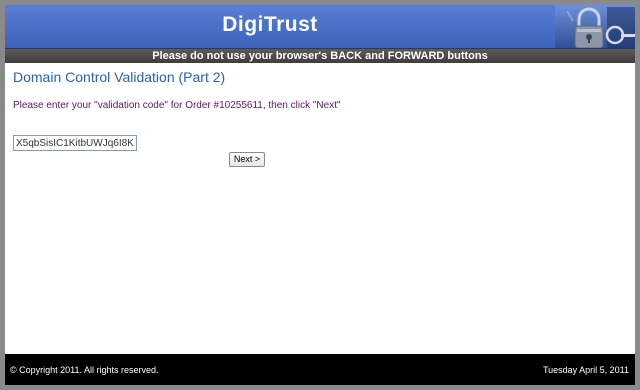 Image resolution: width=640 pixels, height=390 pixels. I want to click on header-banner: DigiTrust, so click(320, 27).